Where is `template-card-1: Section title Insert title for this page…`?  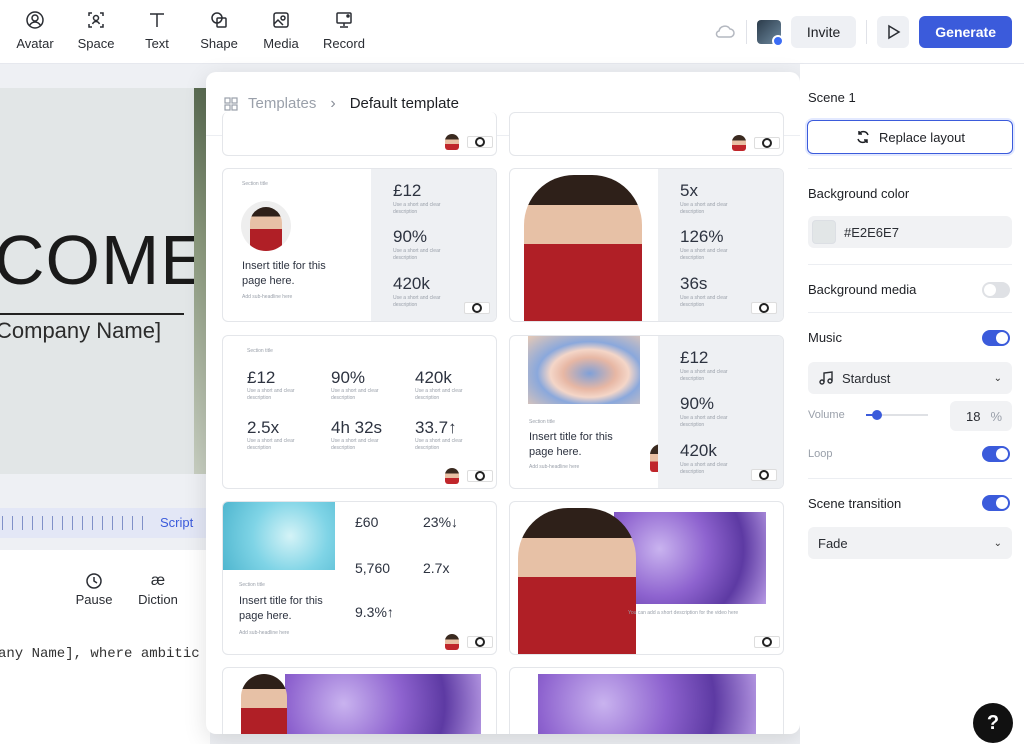
template-card-1: Section title Insert title for this page… is located at coordinates (359, 245).